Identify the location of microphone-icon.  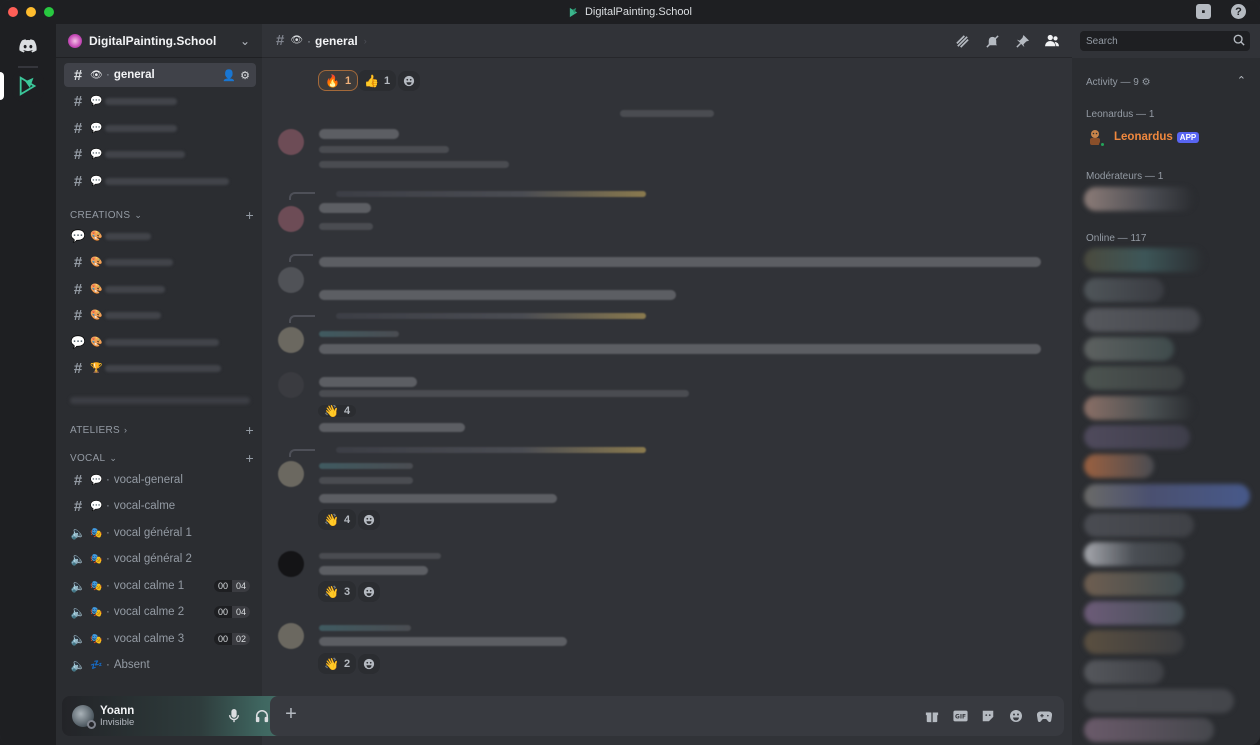
(234, 716).